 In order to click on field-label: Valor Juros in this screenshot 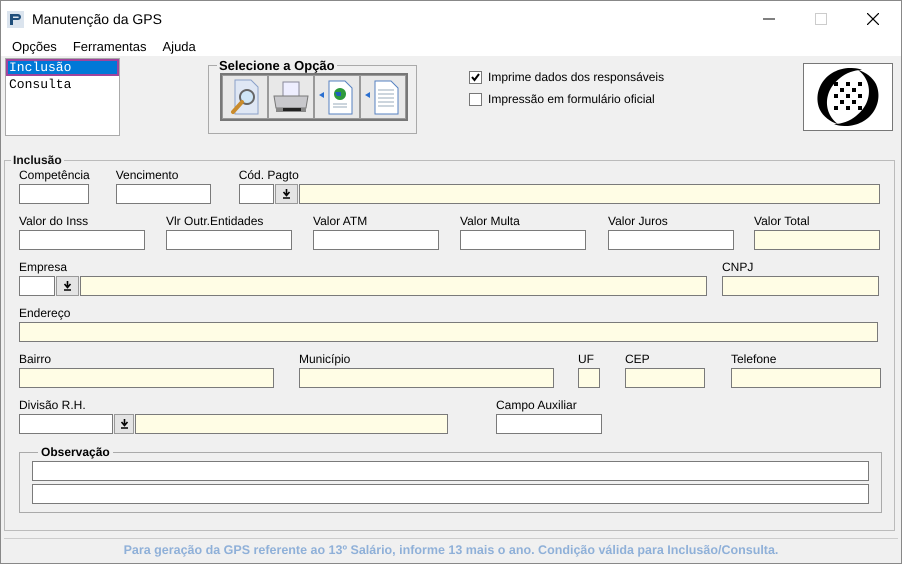, I will do `click(638, 221)`.